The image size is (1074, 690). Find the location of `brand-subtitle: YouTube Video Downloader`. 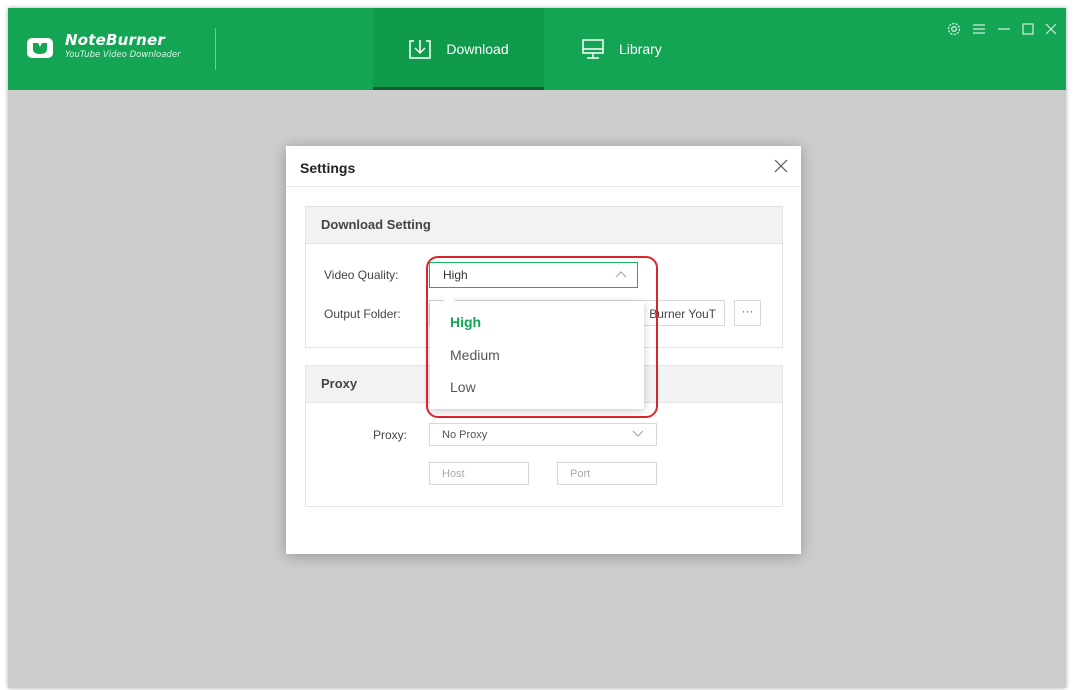

brand-subtitle: YouTube Video Downloader is located at coordinates (123, 55).